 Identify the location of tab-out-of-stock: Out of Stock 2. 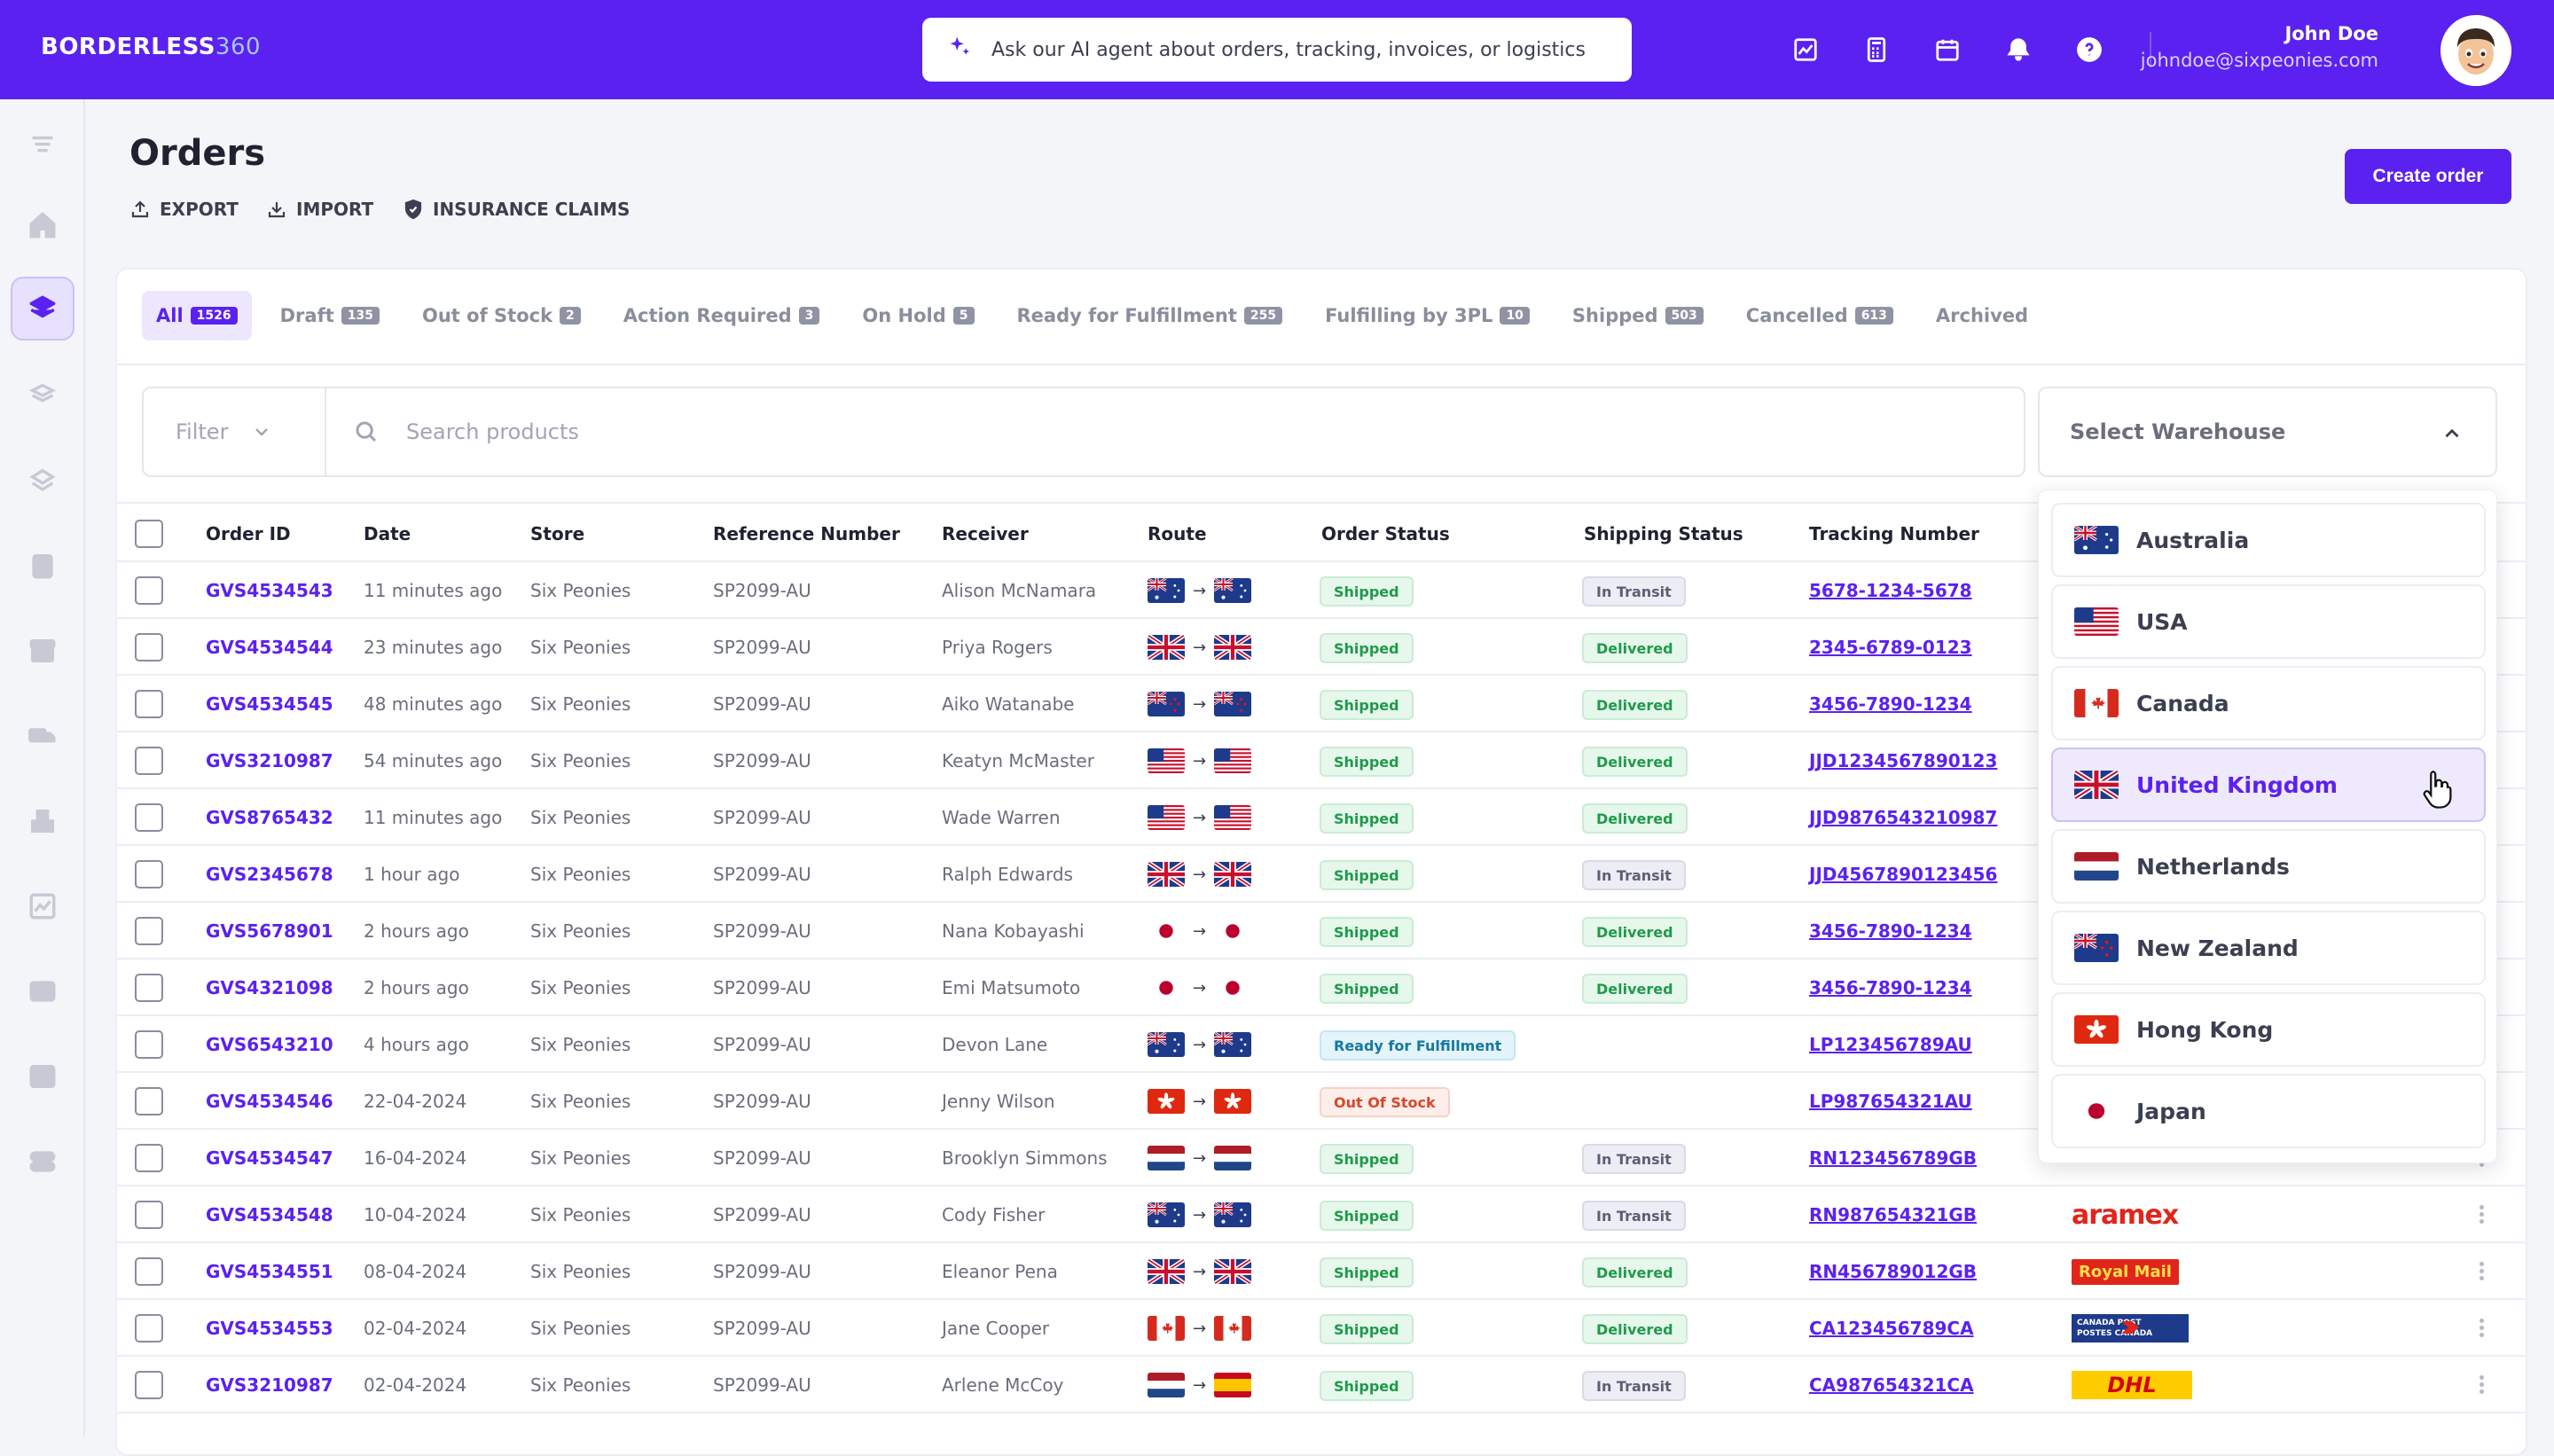
(501, 316).